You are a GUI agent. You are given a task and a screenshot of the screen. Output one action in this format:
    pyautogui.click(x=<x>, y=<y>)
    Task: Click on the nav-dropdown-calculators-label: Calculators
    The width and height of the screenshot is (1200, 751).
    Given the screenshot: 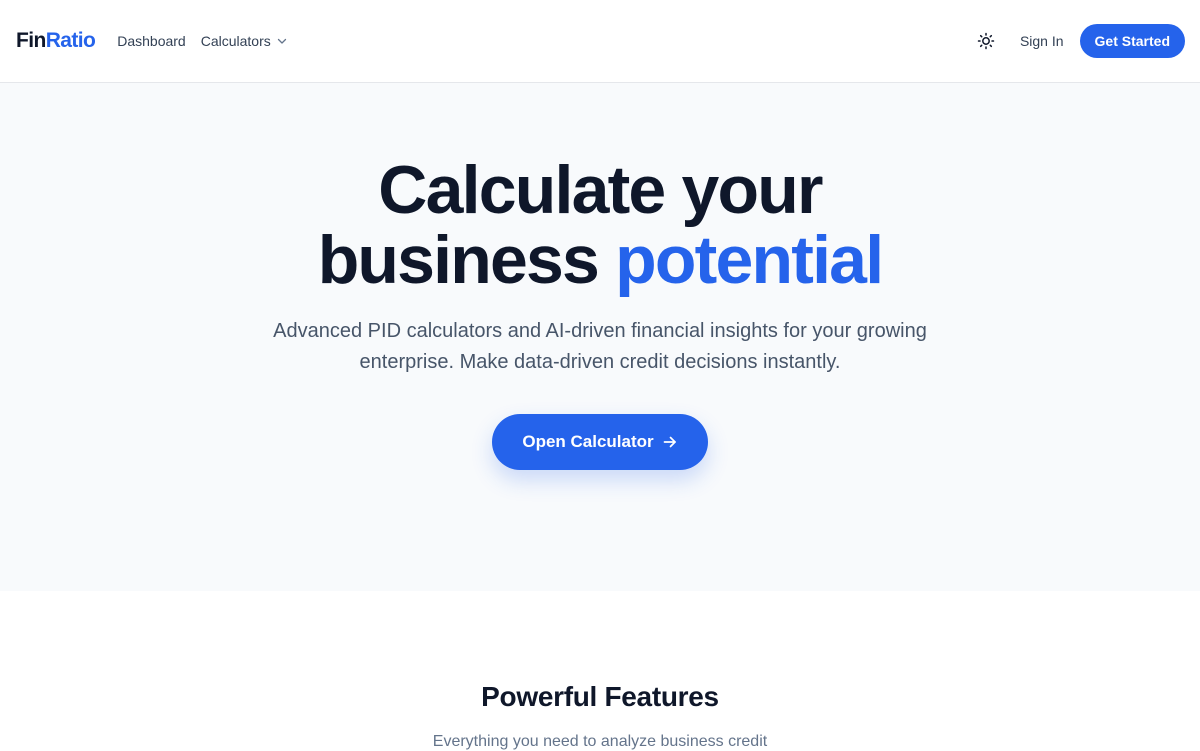 What is the action you would take?
    pyautogui.click(x=235, y=41)
    